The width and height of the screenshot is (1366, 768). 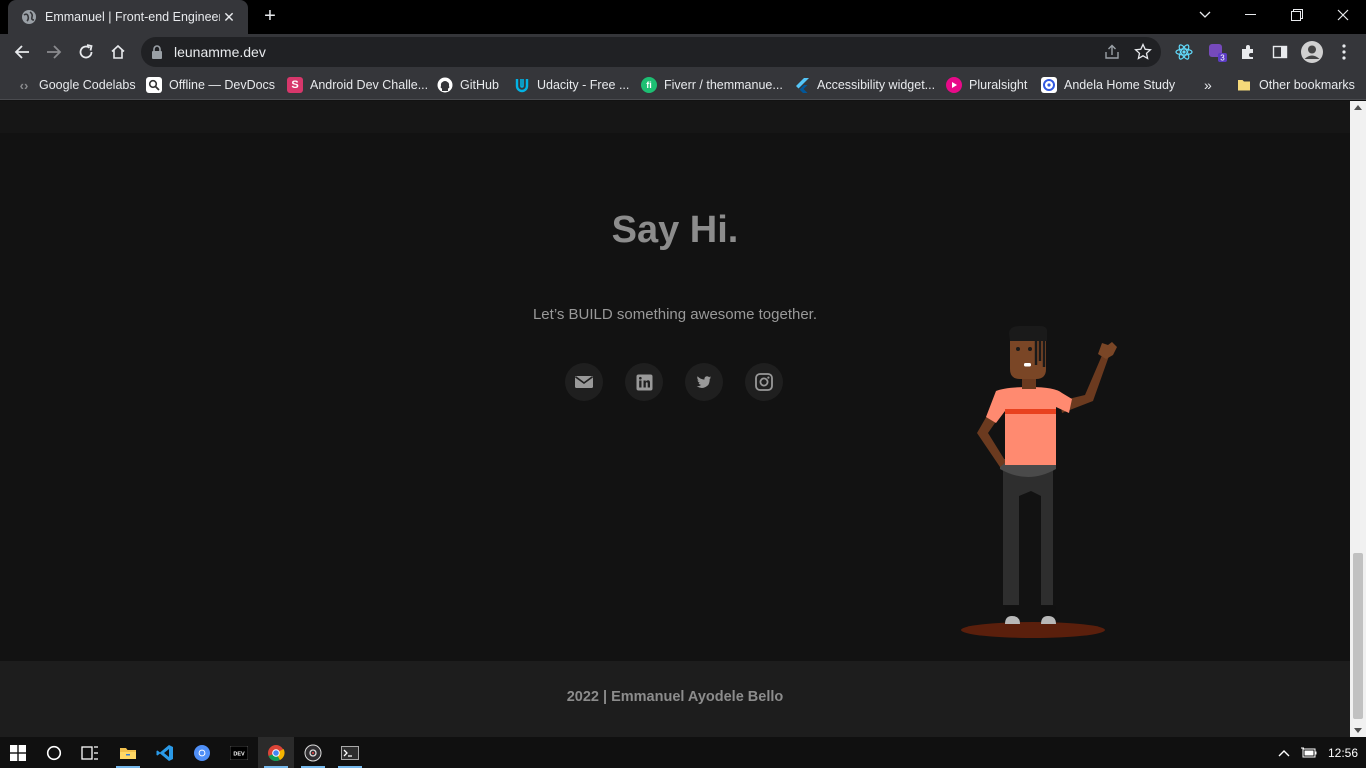 I want to click on lock-icon, so click(x=157, y=52).